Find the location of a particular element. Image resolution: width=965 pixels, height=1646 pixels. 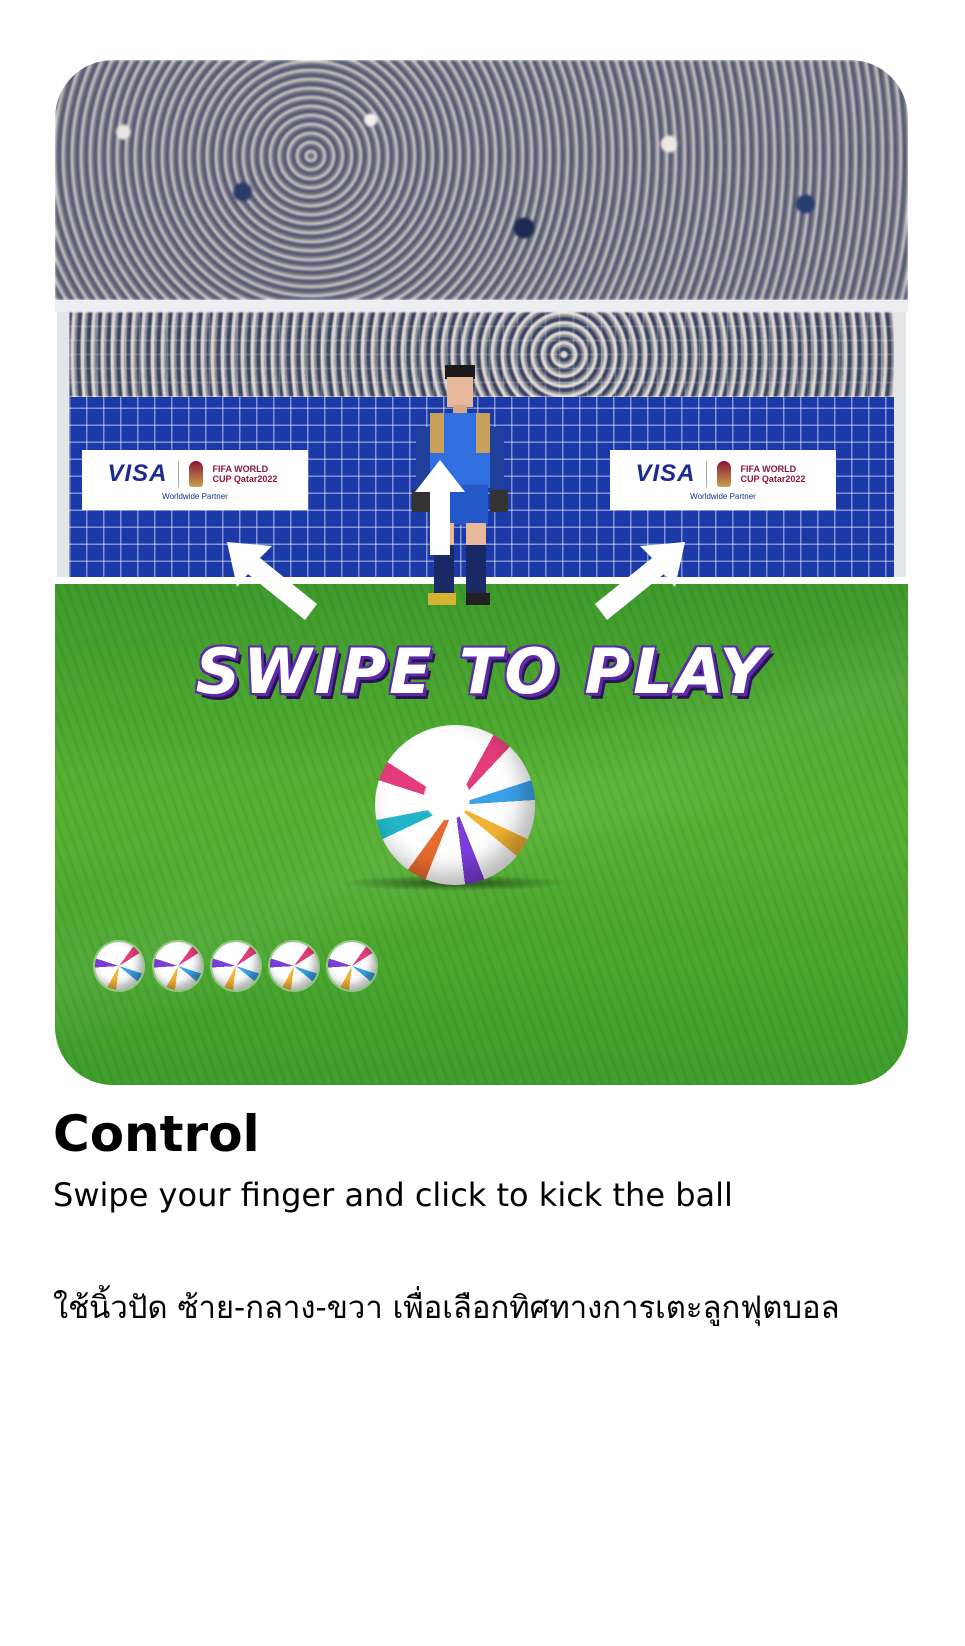

stadium-crowd is located at coordinates (481, 180).